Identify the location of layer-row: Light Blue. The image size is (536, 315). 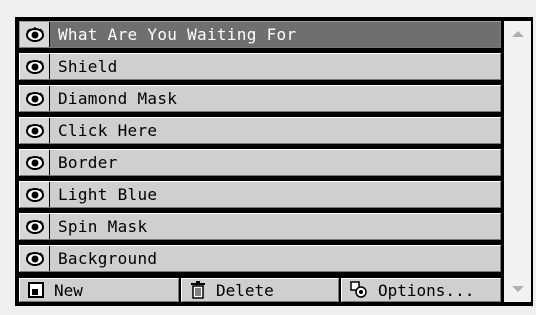
(260, 194).